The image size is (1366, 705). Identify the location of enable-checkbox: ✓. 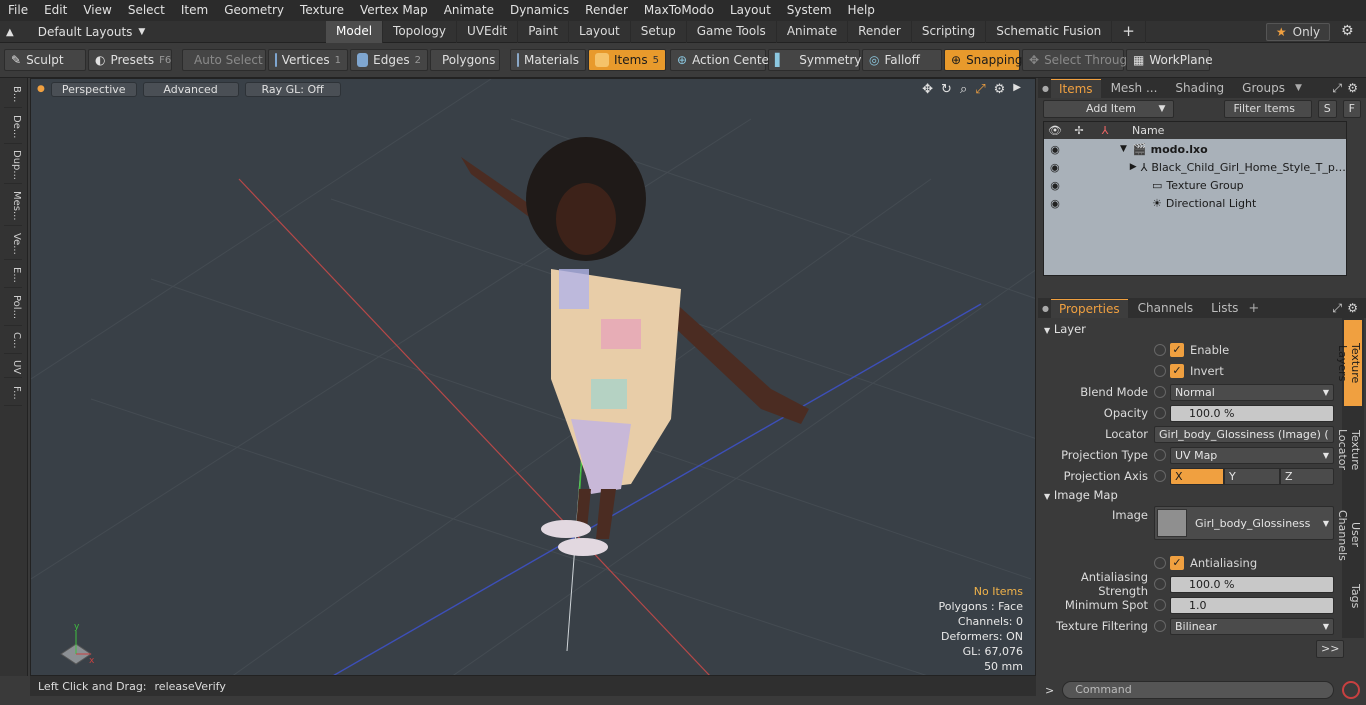
(1177, 350).